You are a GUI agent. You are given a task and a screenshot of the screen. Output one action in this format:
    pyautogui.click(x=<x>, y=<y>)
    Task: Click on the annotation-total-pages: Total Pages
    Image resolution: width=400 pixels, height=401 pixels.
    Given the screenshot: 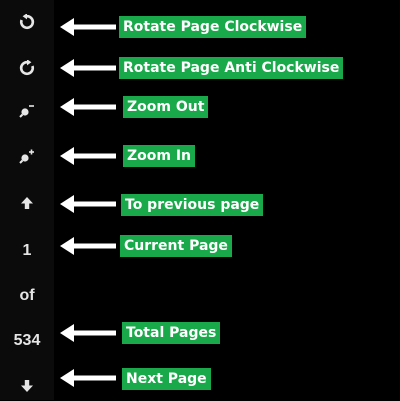 What is the action you would take?
    pyautogui.click(x=171, y=333)
    